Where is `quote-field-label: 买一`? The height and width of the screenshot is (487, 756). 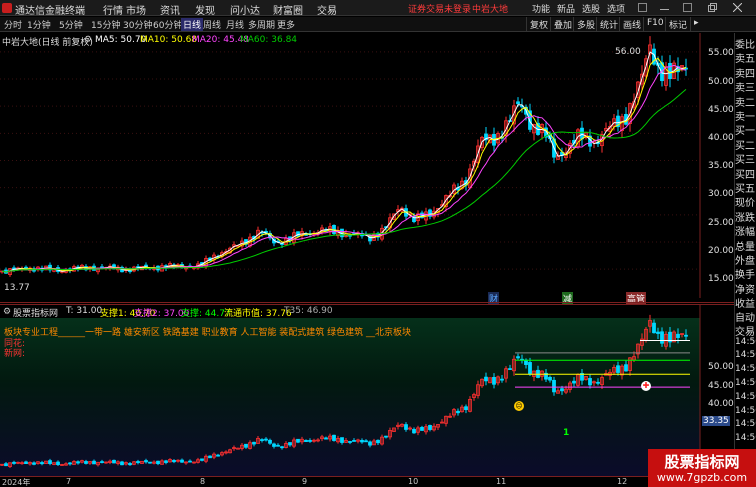
quote-field-label: 买一 is located at coordinates (745, 132).